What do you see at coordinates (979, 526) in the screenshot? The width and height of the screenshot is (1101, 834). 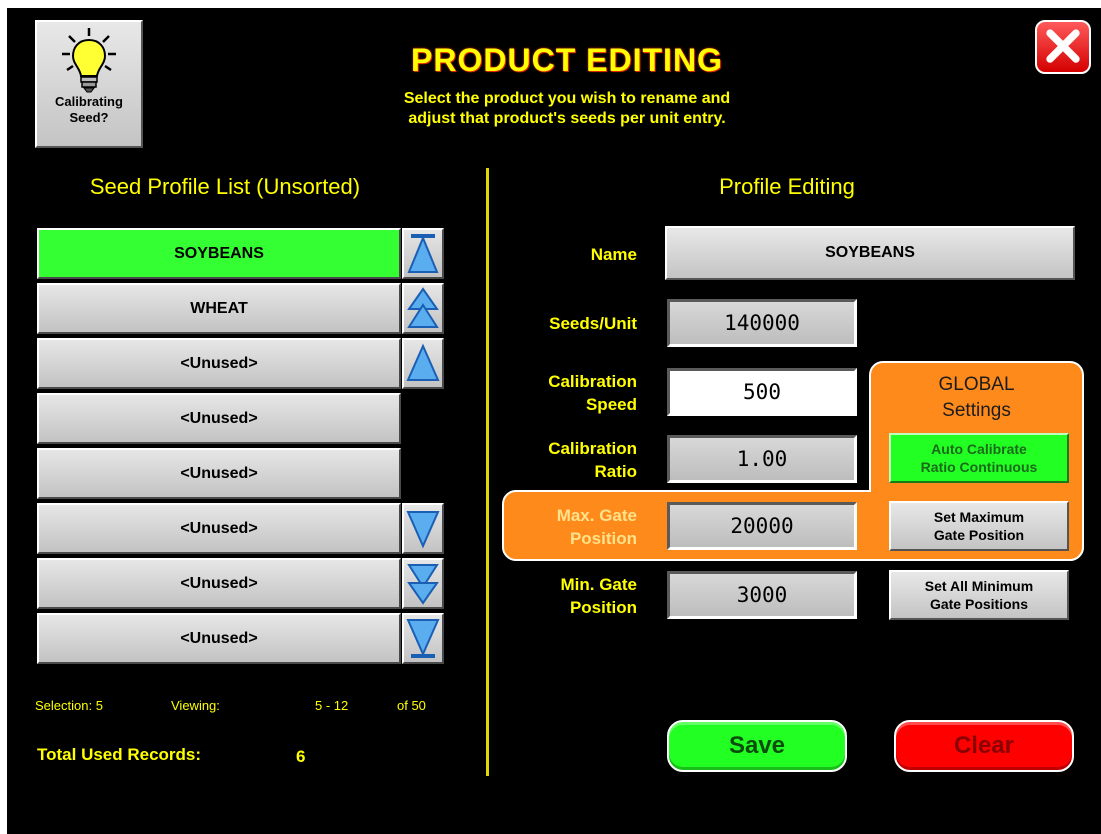 I see `set-maximum-gate-button: Set Maximum Gate Position` at bounding box center [979, 526].